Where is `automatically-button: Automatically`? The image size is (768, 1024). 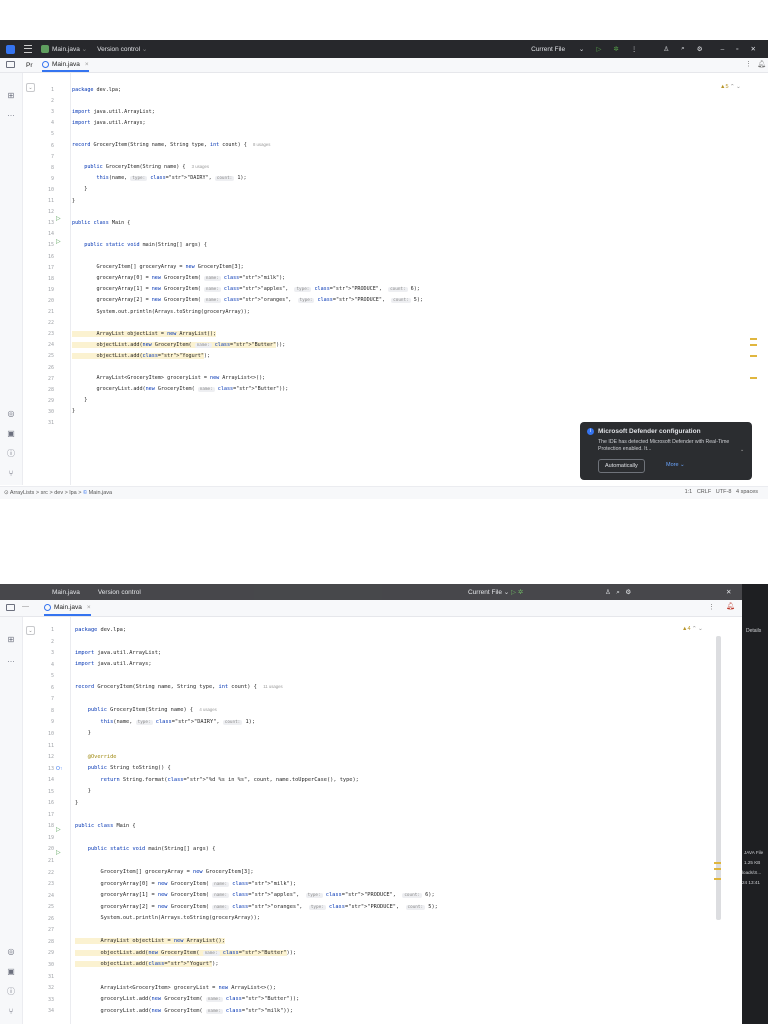 automatically-button: Automatically is located at coordinates (621, 466).